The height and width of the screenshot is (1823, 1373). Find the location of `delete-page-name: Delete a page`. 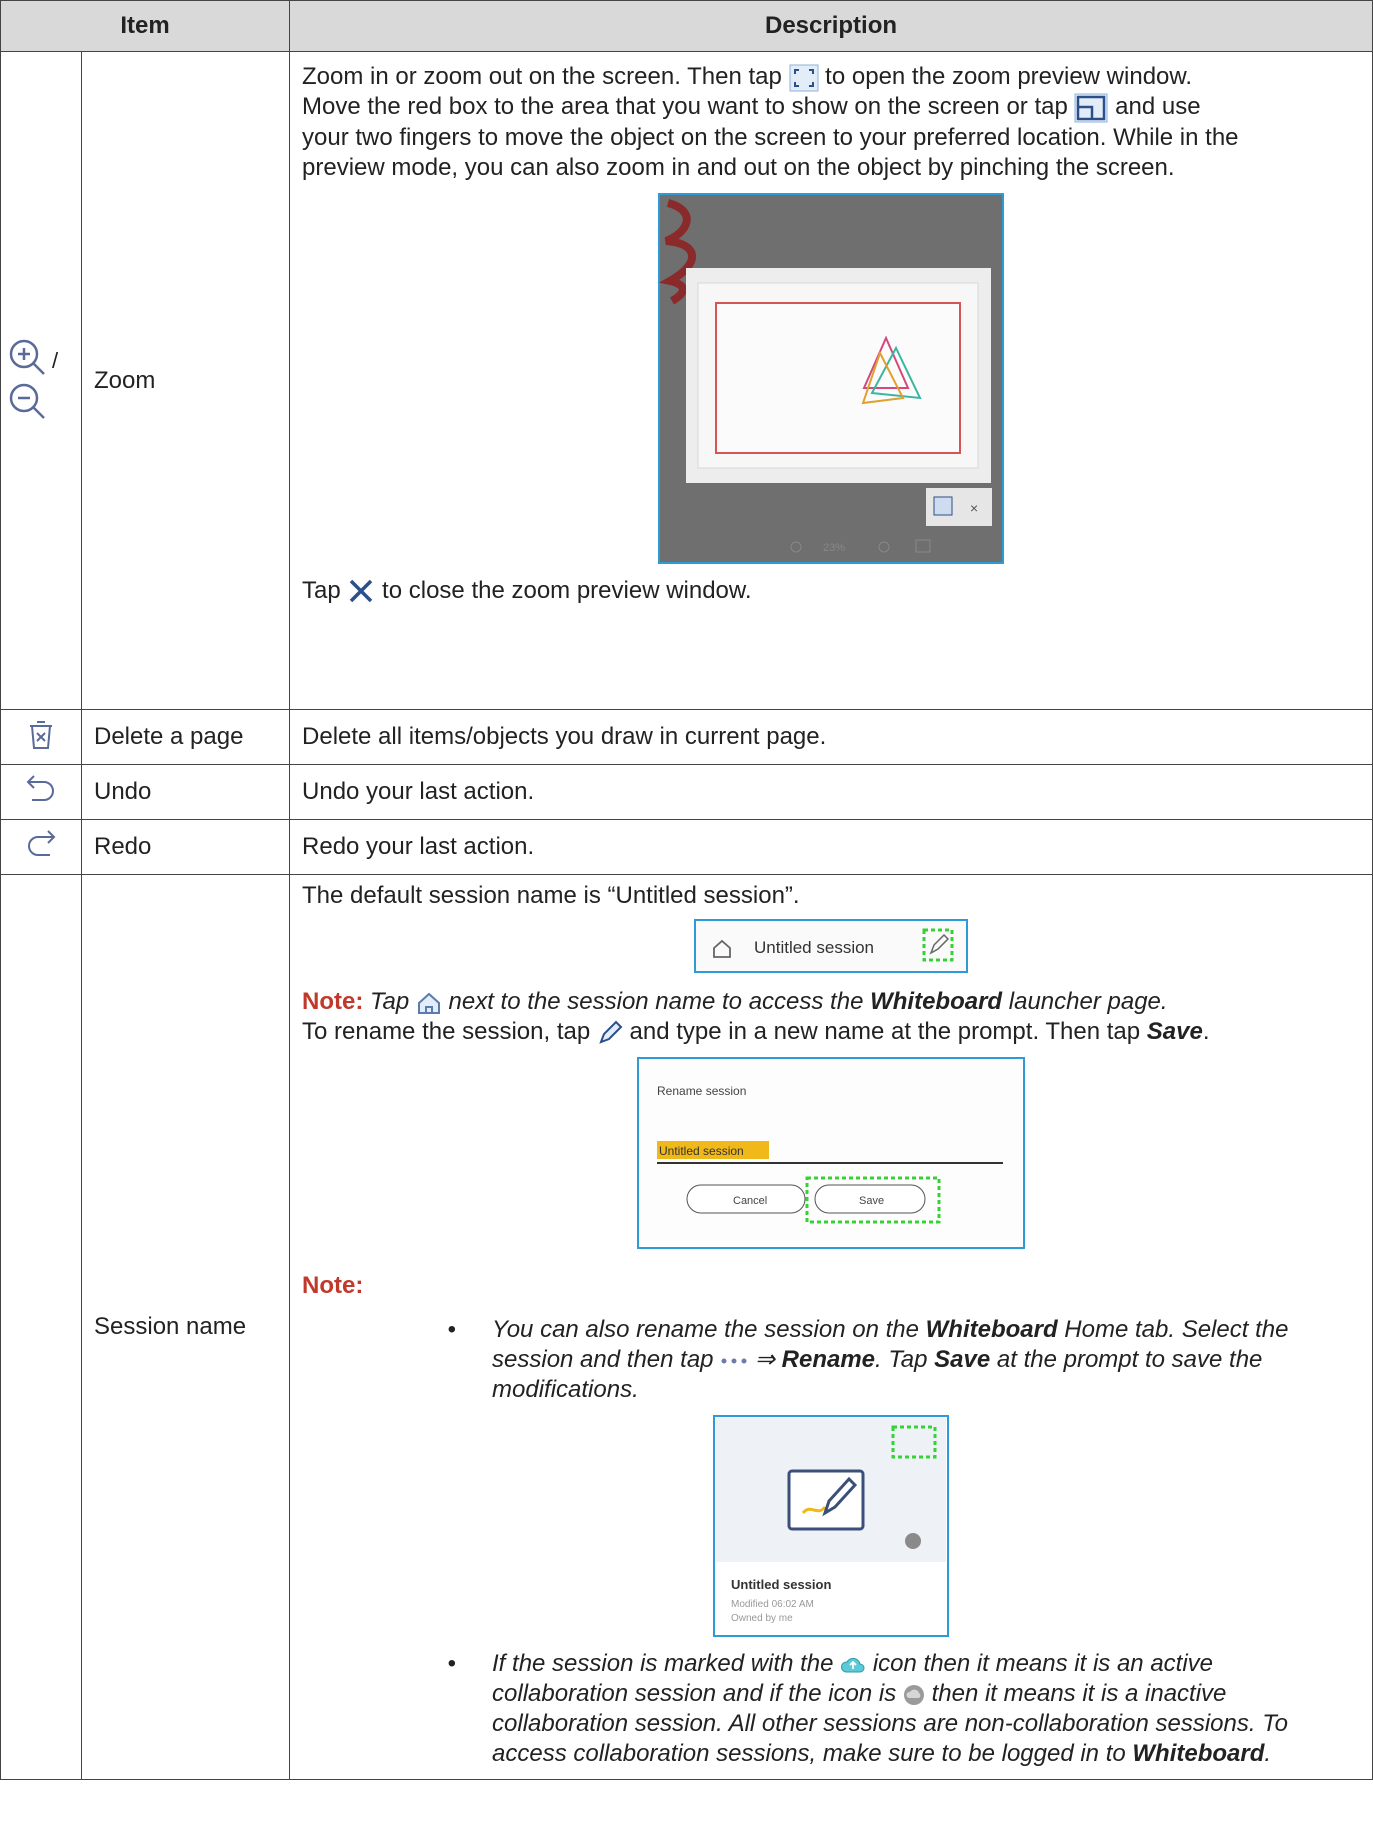

delete-page-name: Delete a page is located at coordinates (185, 737).